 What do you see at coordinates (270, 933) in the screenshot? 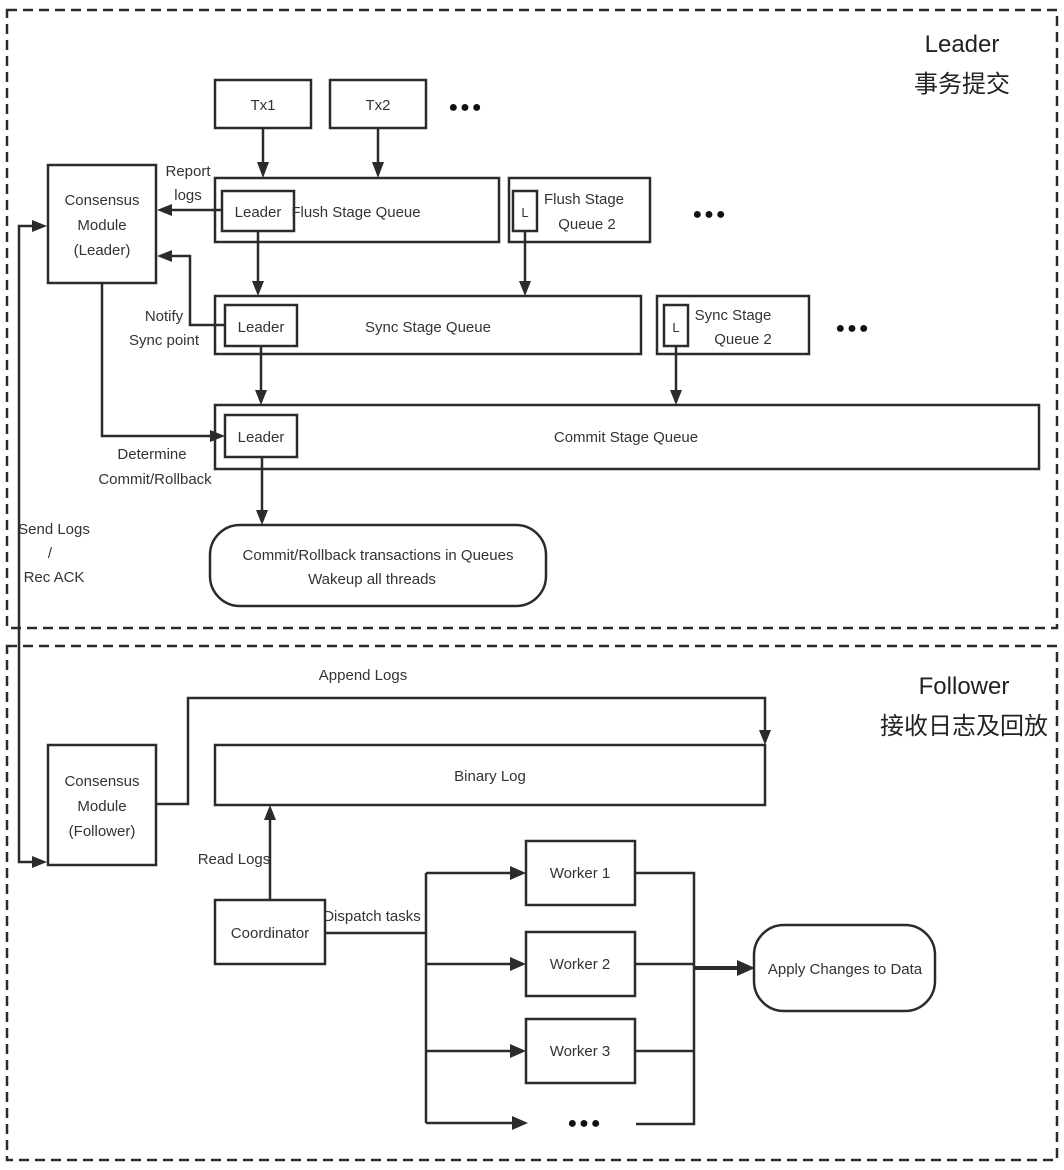
I see `coordinator-label: Coordinator` at bounding box center [270, 933].